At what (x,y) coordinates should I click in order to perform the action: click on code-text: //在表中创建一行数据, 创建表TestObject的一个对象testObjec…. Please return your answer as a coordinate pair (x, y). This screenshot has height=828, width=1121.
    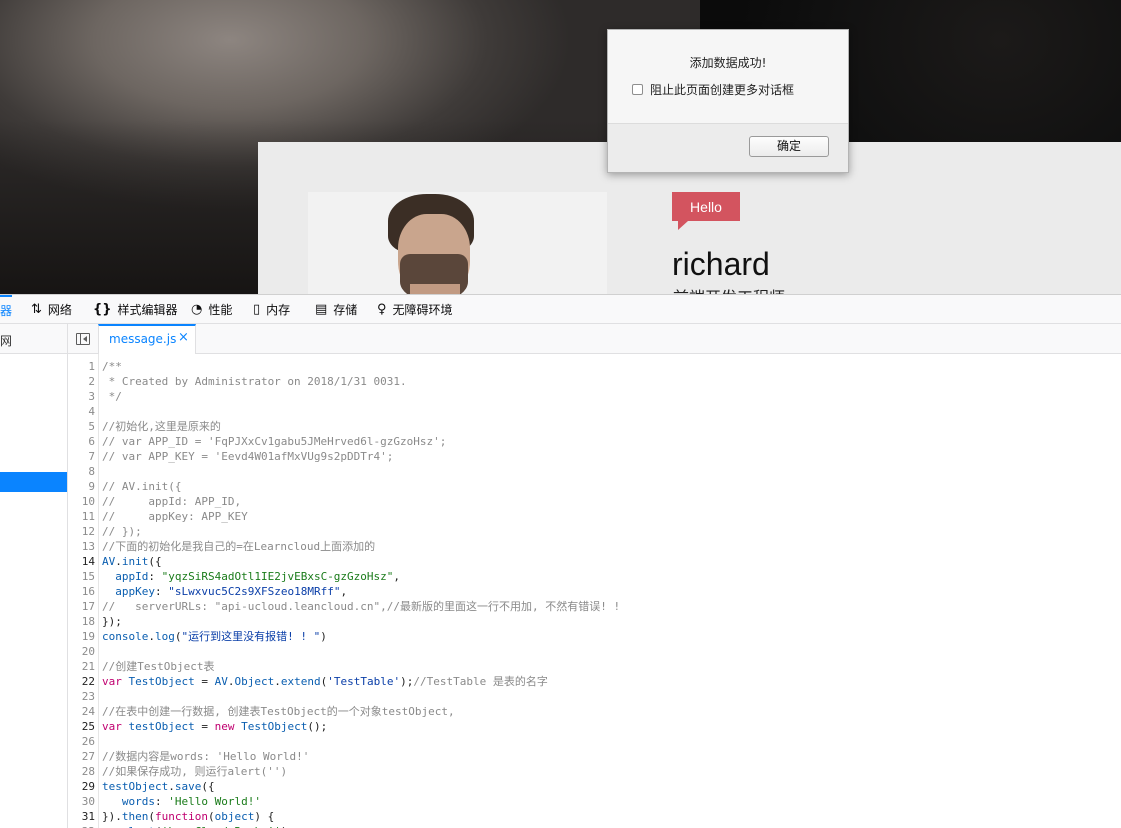
    Looking at the image, I should click on (278, 711).